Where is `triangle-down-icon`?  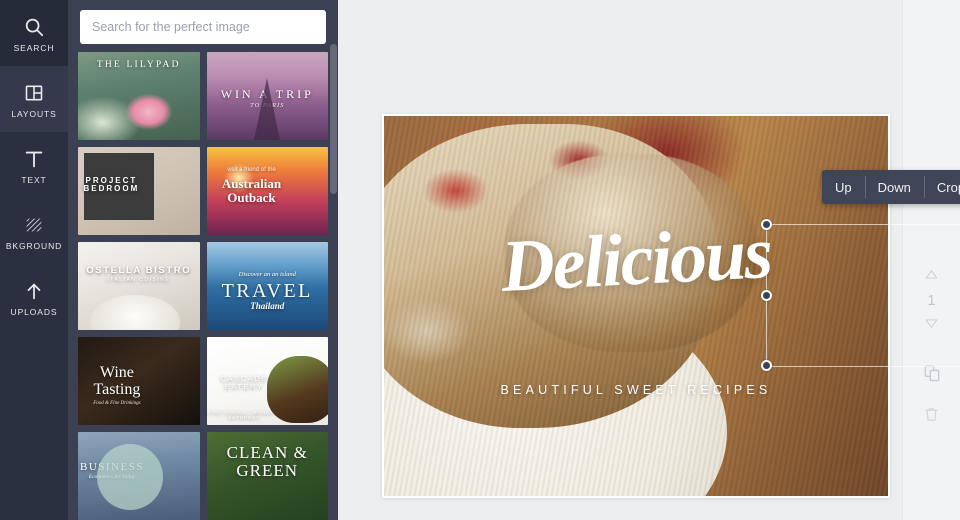 triangle-down-icon is located at coordinates (931, 325).